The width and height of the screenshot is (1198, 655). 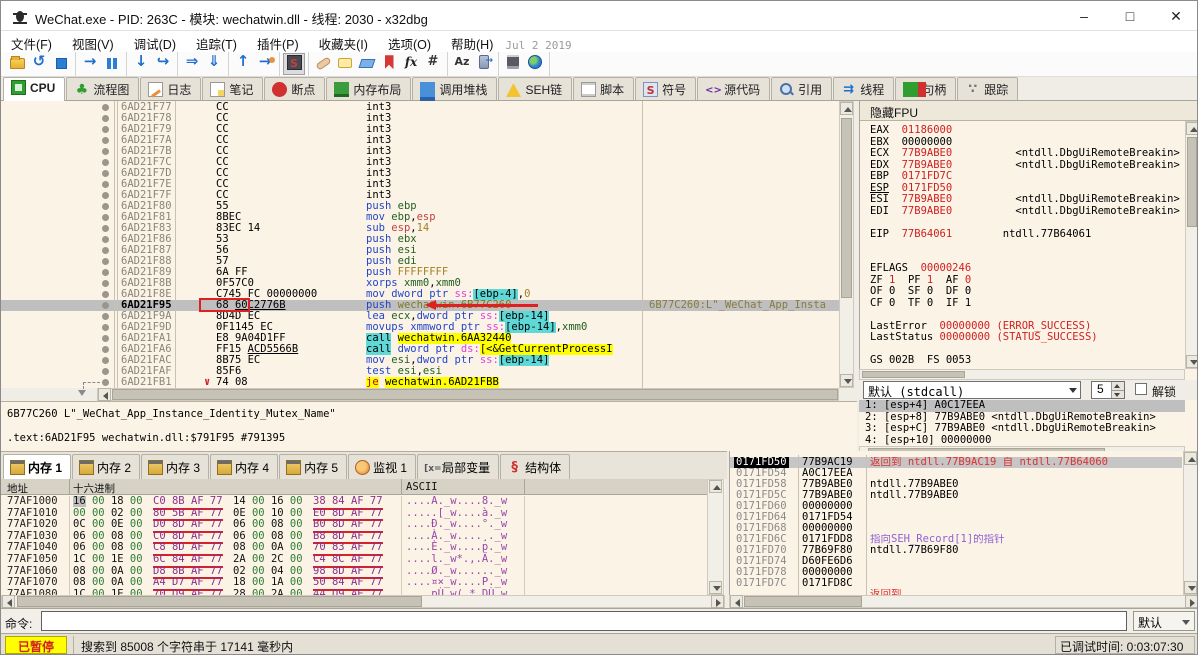 I want to click on tab-dump-1: 内存 1, so click(x=37, y=466).